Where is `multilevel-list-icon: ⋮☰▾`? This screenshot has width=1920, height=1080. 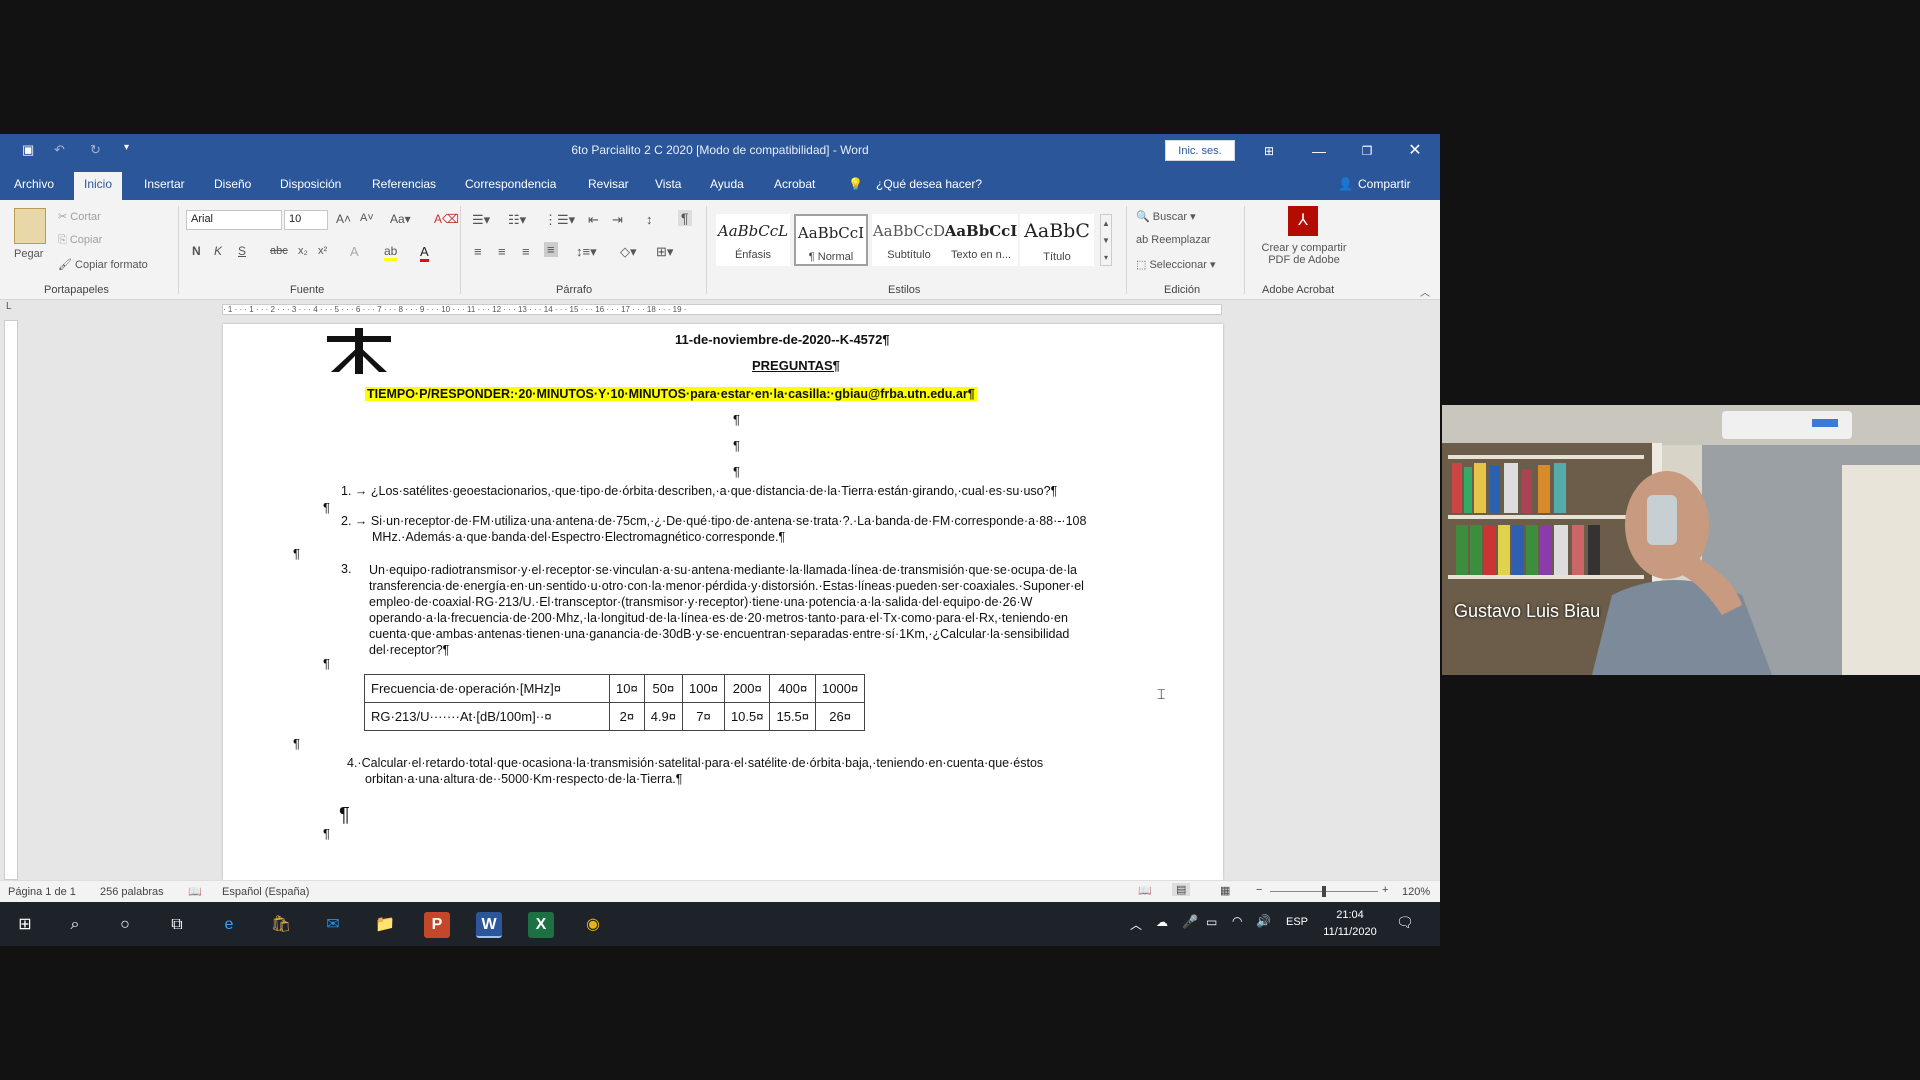
multilevel-list-icon: ⋮☰▾ is located at coordinates (559, 220).